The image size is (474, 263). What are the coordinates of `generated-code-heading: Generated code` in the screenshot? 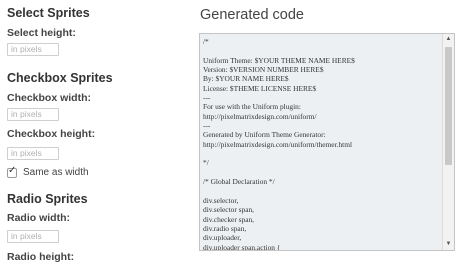 It's located at (252, 15).